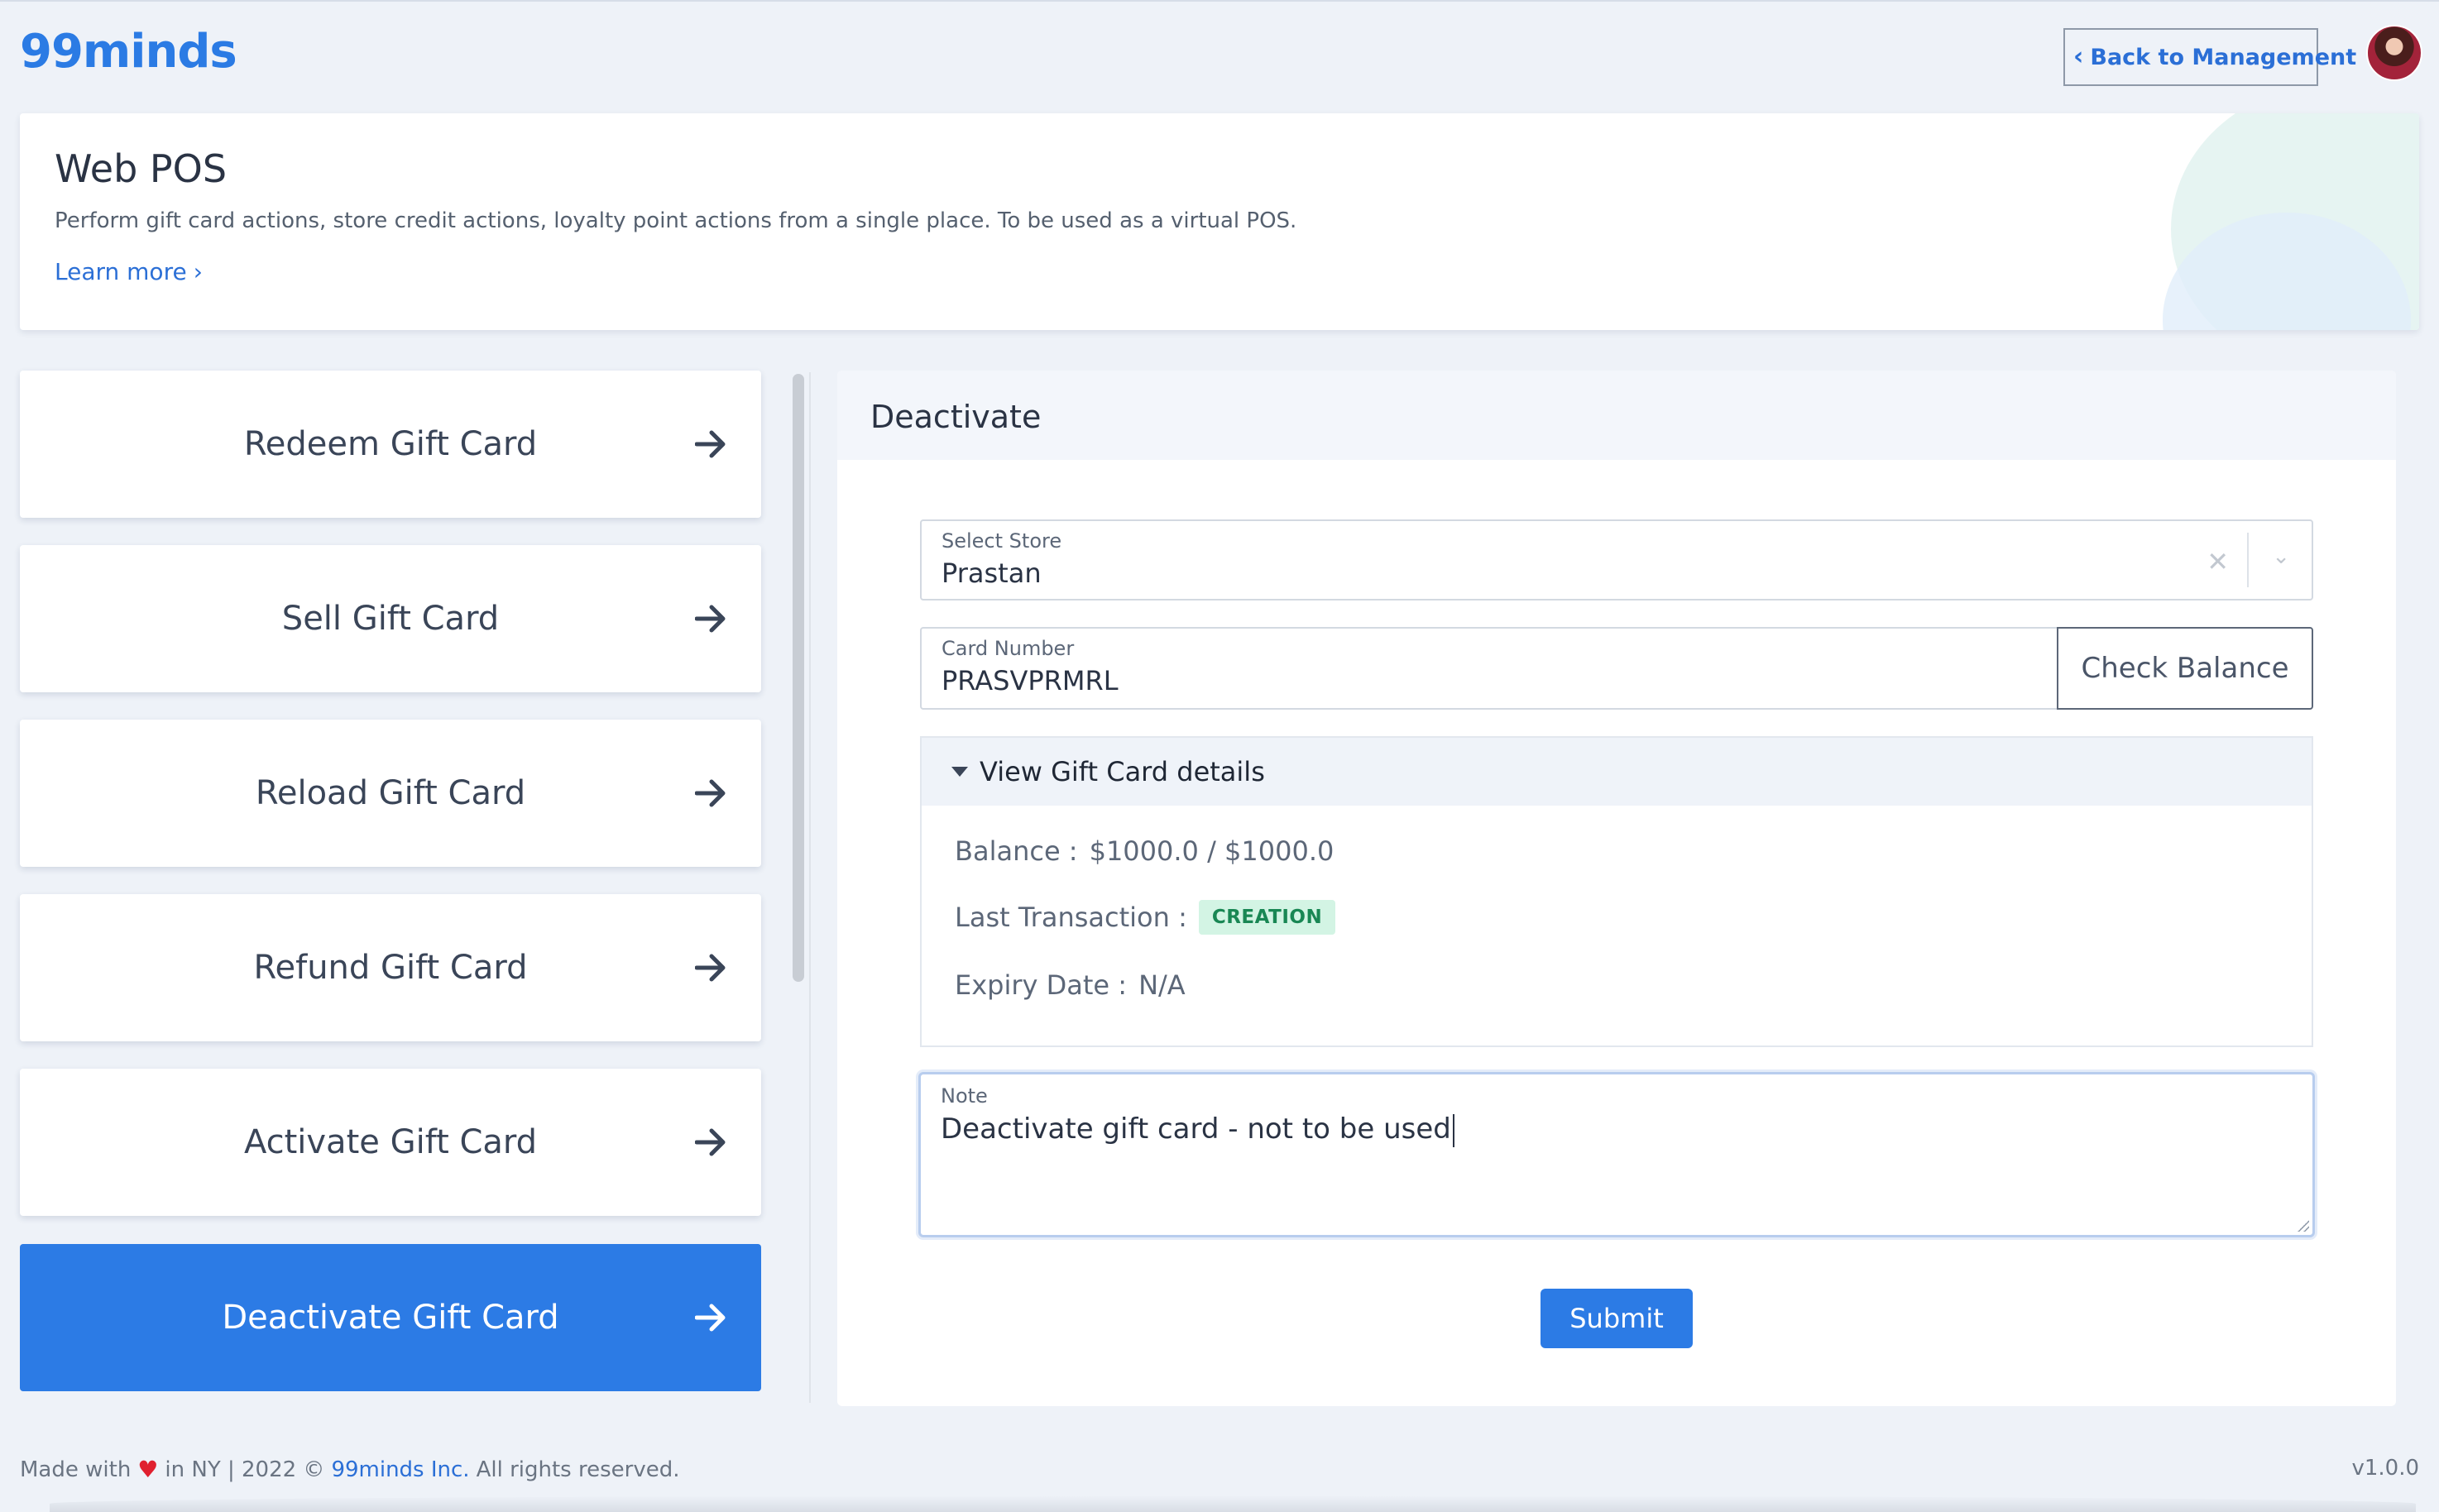 The image size is (2439, 1512). I want to click on activate-gift-card-button: Activate Gift Card, so click(390, 1142).